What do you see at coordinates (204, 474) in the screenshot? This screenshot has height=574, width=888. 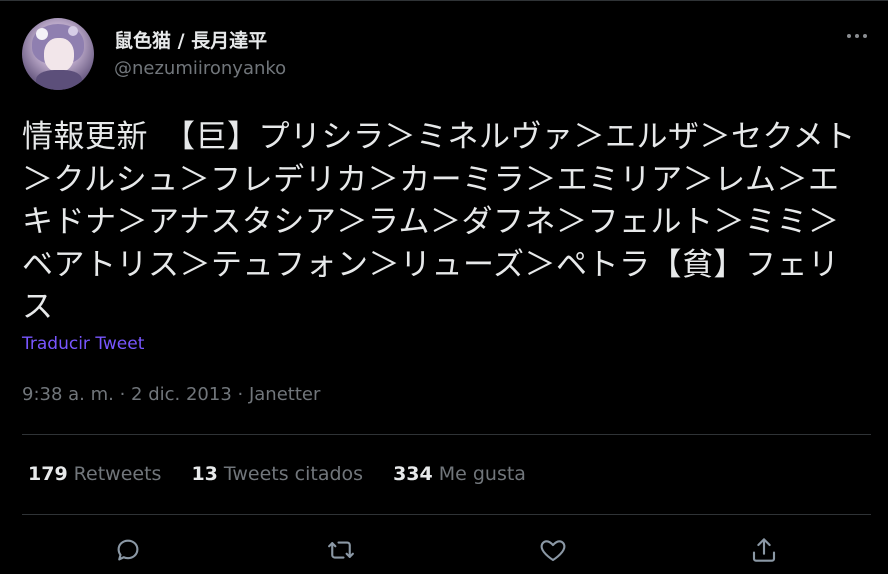 I see `quotes-count: 13` at bounding box center [204, 474].